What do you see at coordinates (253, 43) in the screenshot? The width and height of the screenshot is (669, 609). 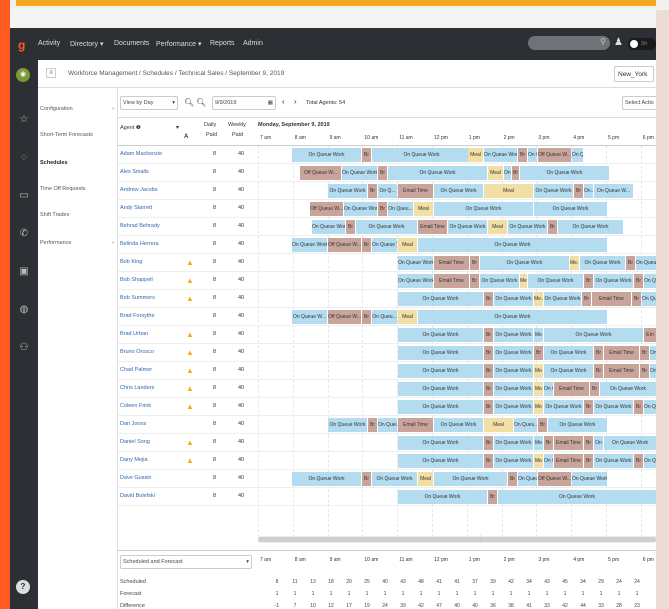 I see `nav-admin: Admin` at bounding box center [253, 43].